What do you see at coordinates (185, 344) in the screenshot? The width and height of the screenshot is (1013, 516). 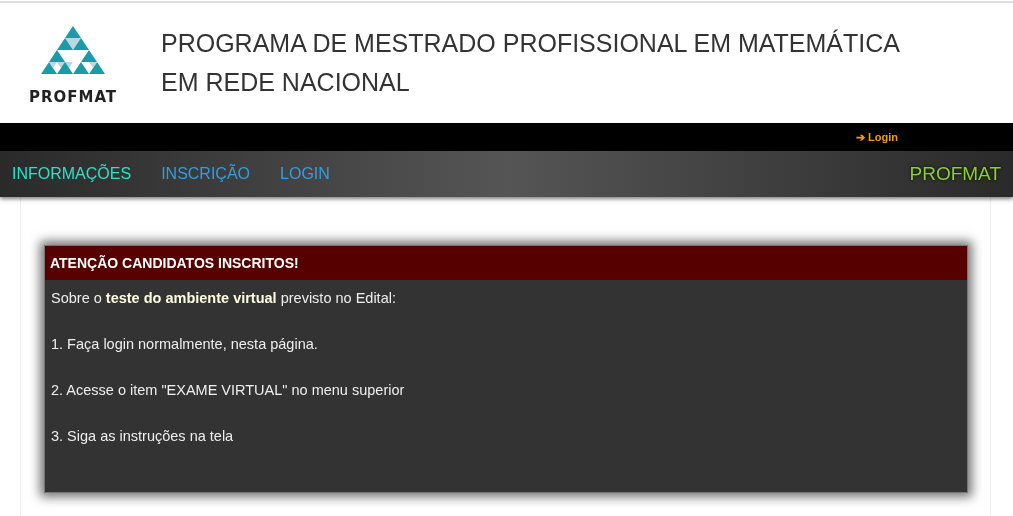 I see `notice-text: 1. Faça login normalmente, nesta página.` at bounding box center [185, 344].